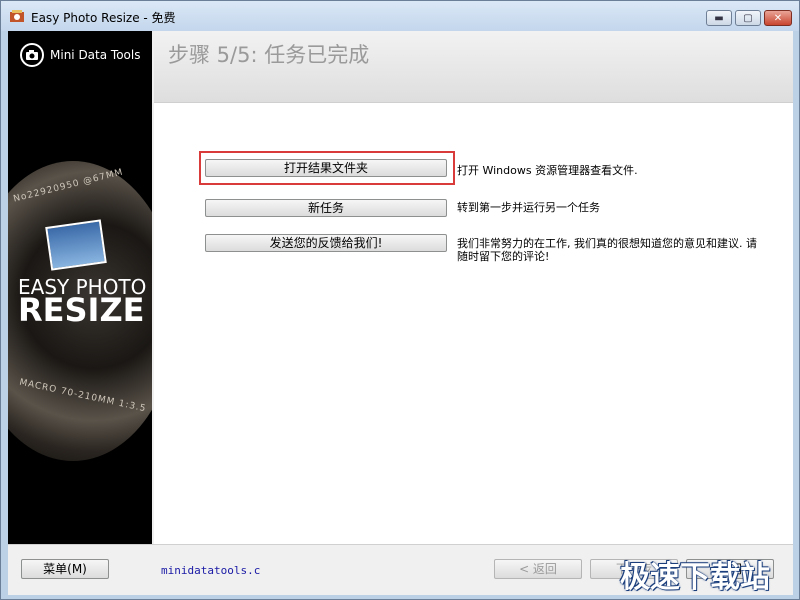  I want to click on minimize-button: ▬, so click(719, 18).